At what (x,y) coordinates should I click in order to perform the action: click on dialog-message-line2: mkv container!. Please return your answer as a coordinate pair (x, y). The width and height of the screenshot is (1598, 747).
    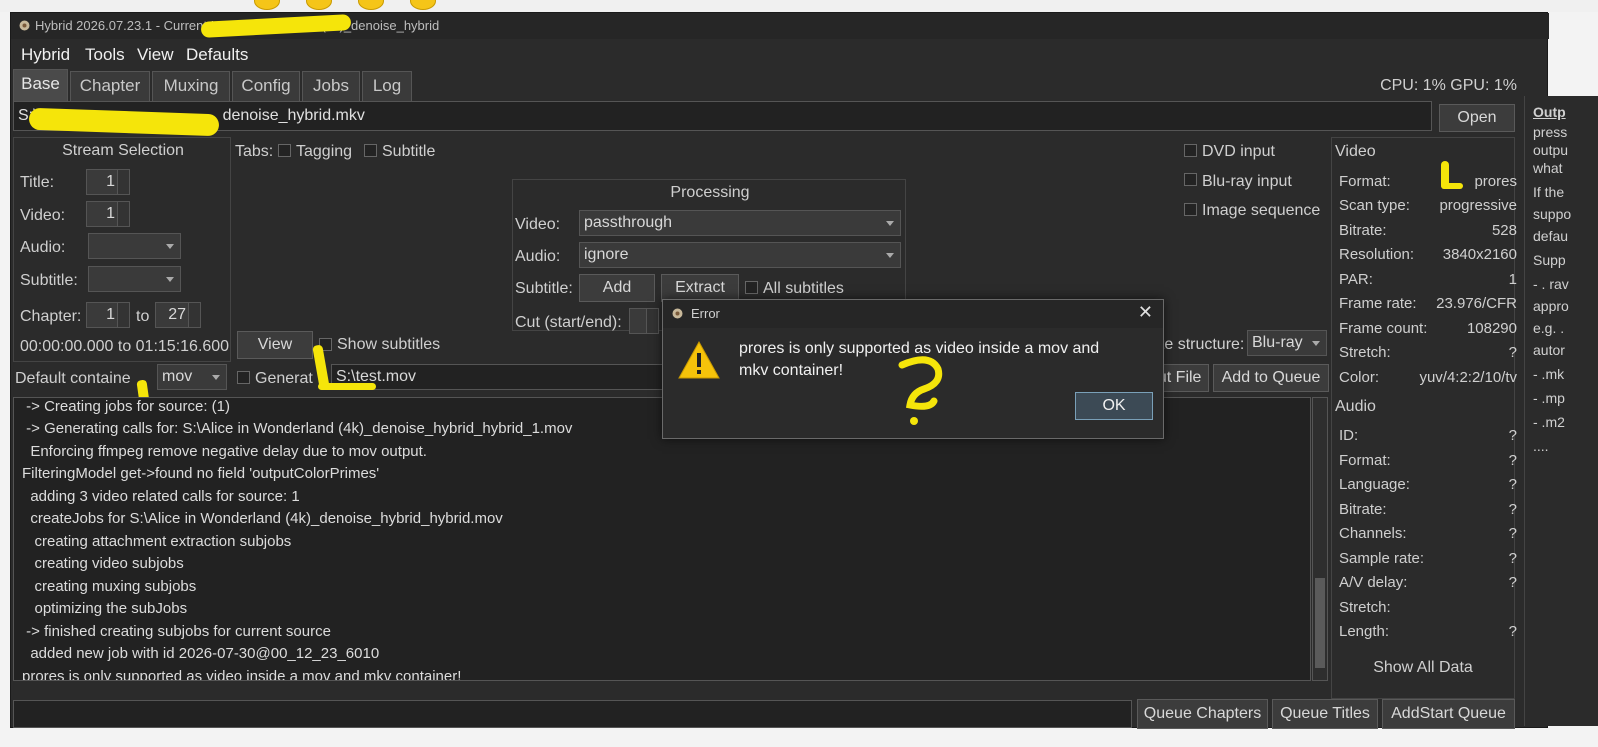
    Looking at the image, I should click on (791, 370).